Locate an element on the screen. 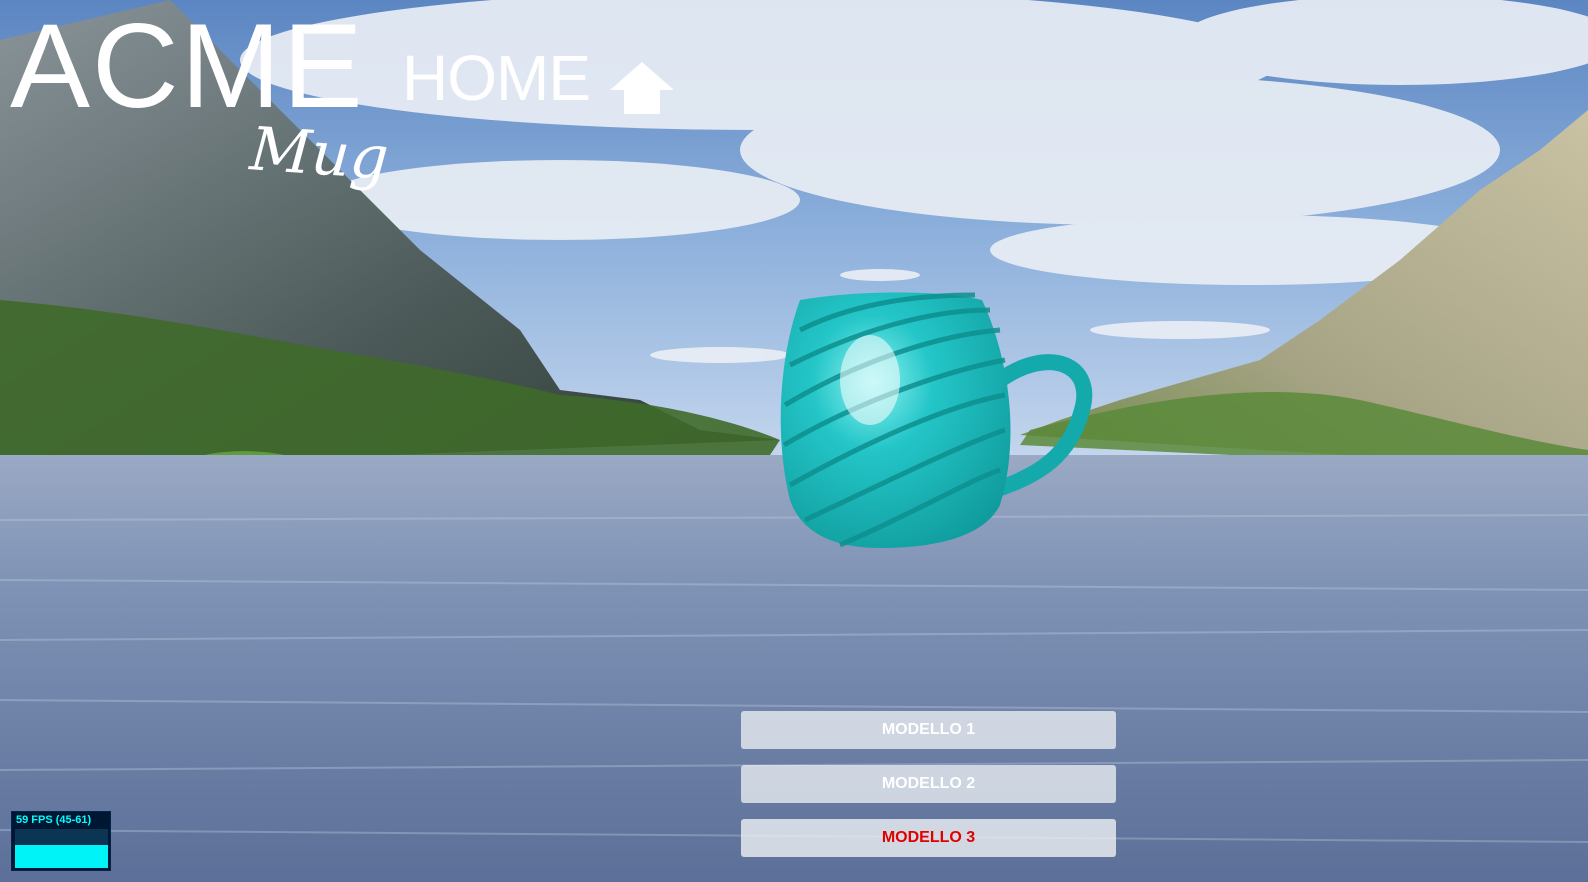 The width and height of the screenshot is (1588, 882). home-icon is located at coordinates (642, 88).